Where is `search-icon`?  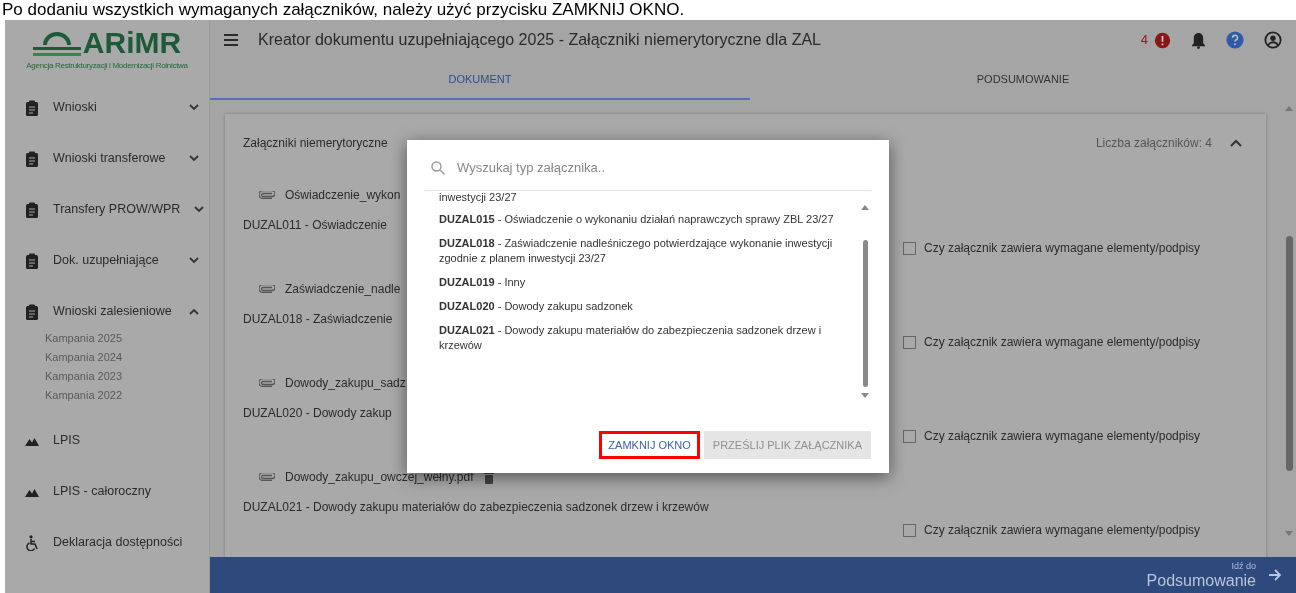 search-icon is located at coordinates (438, 167).